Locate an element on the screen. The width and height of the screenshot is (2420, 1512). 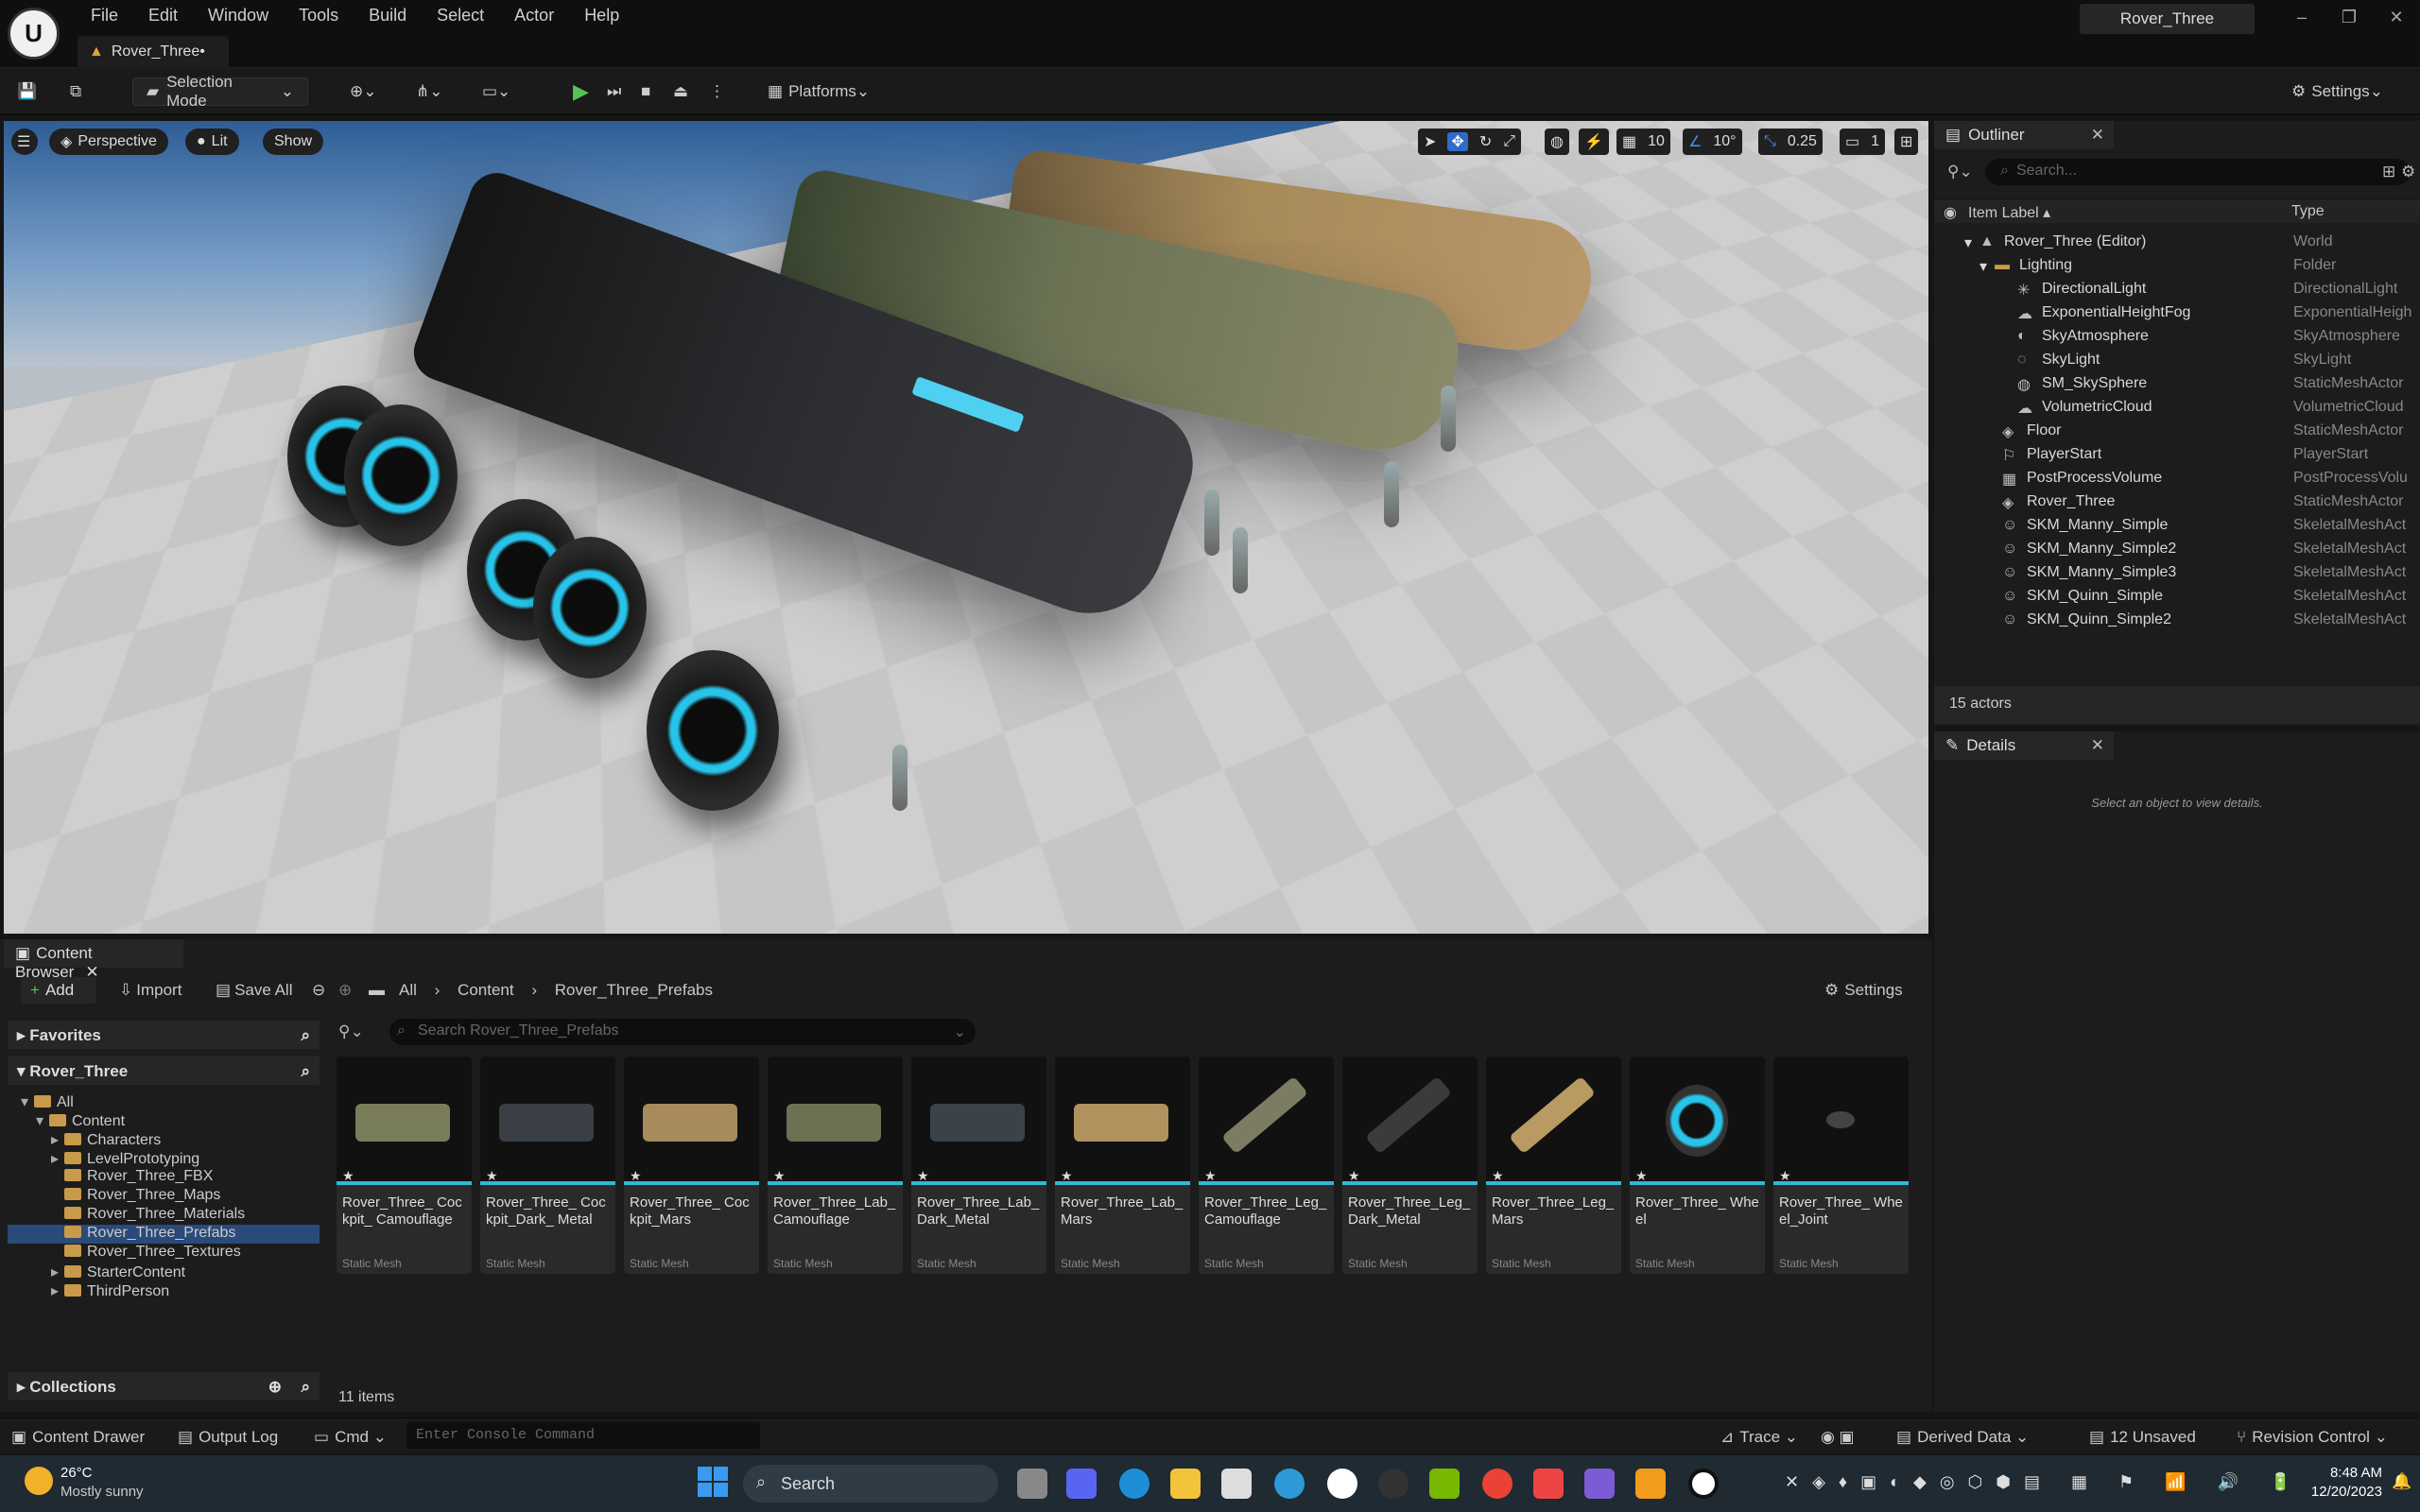
file-explorer-icon is located at coordinates (1185, 1484).